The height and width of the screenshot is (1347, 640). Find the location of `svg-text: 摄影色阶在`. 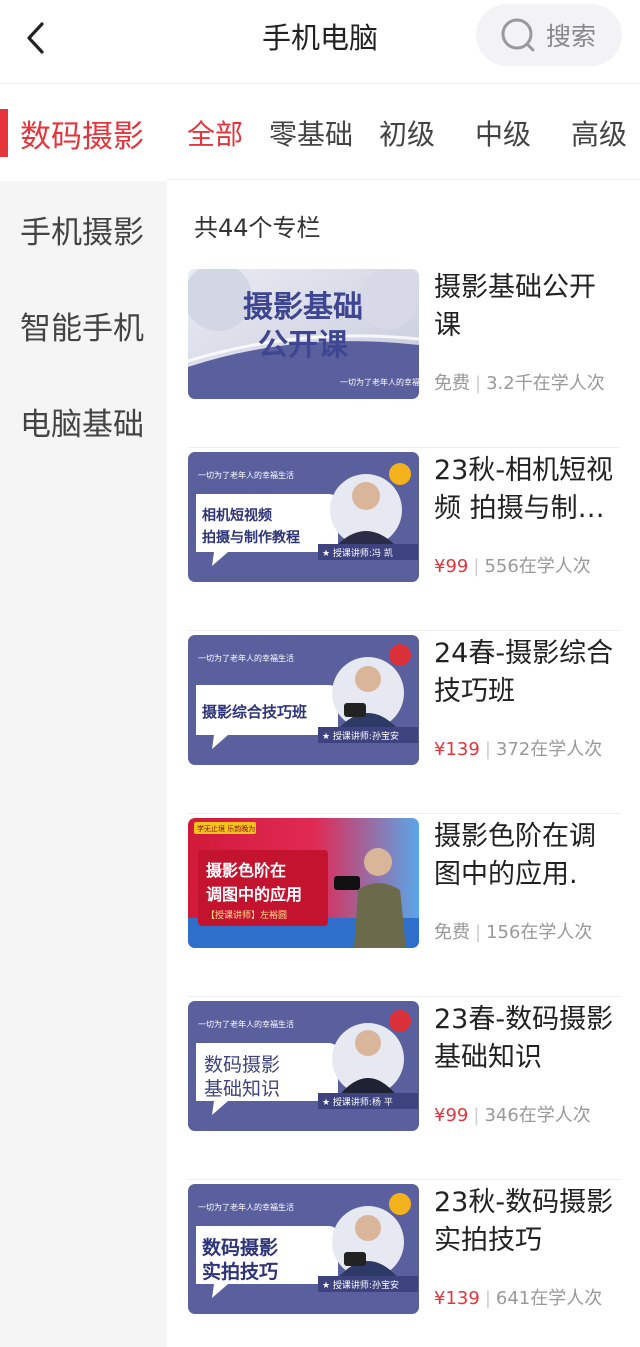

svg-text: 摄影色阶在 is located at coordinates (246, 870).